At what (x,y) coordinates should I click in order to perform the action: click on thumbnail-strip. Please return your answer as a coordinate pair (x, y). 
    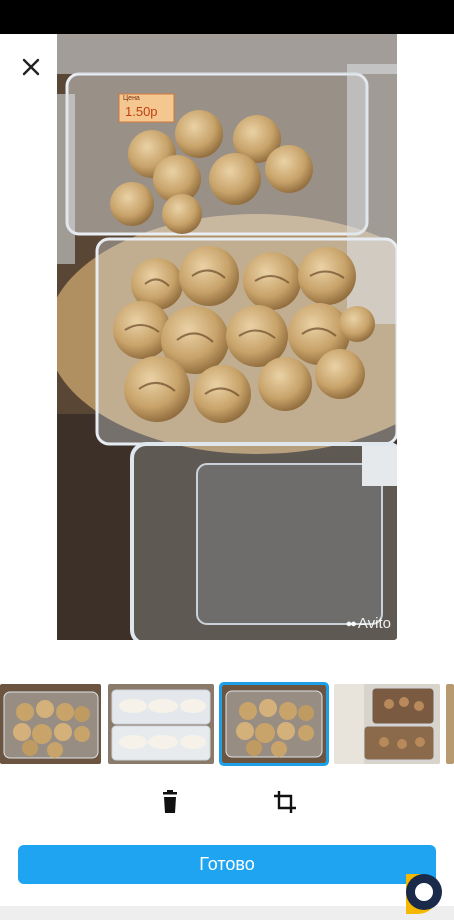
    Looking at the image, I should click on (227, 725).